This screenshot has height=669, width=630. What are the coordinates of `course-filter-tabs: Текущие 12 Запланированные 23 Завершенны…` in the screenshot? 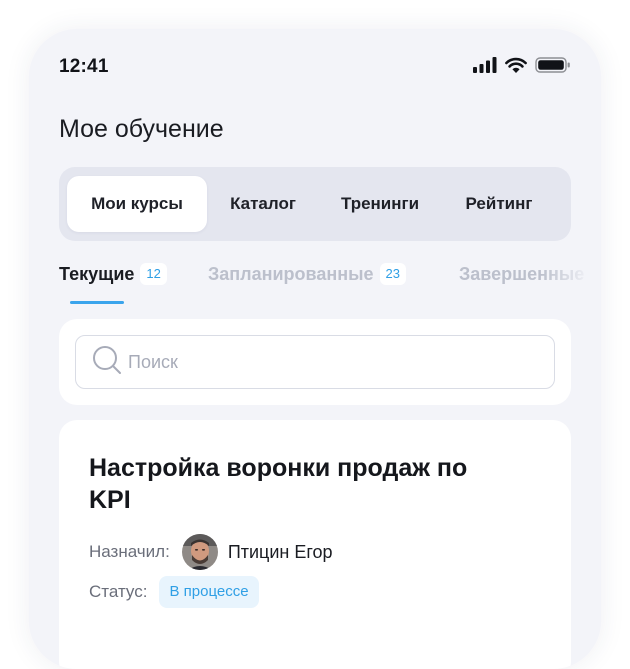 It's located at (330, 282).